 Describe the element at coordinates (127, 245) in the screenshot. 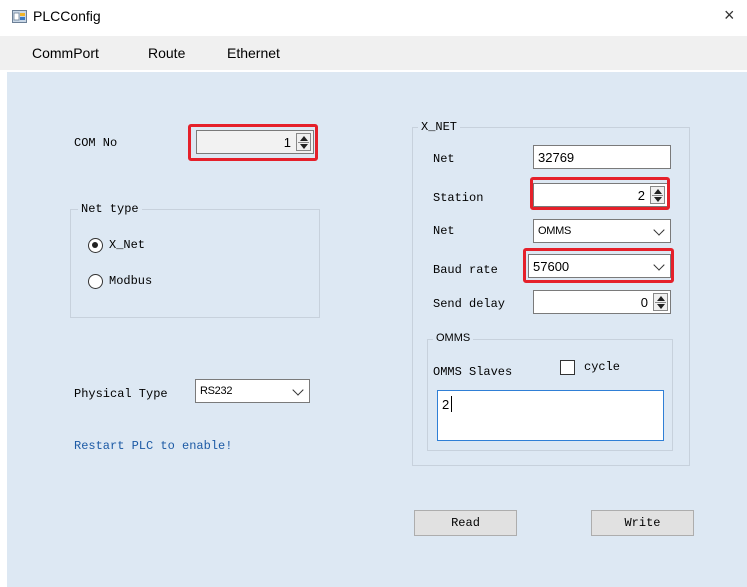

I see `radio-xnet-label: X_Net` at that location.